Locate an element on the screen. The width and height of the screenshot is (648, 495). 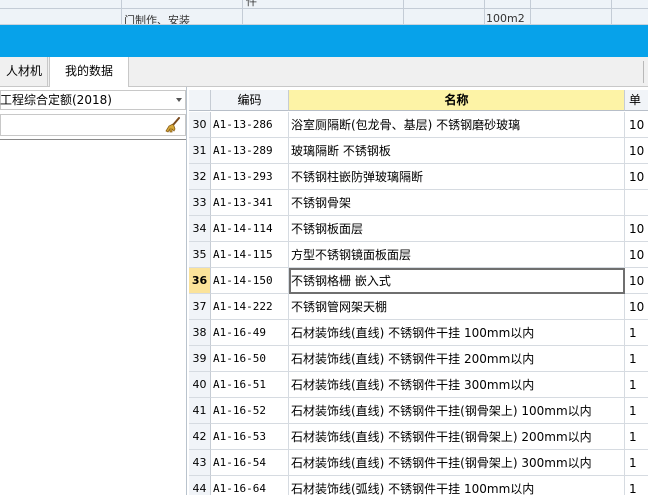
cell-code: A1-13-286 is located at coordinates (250, 125).